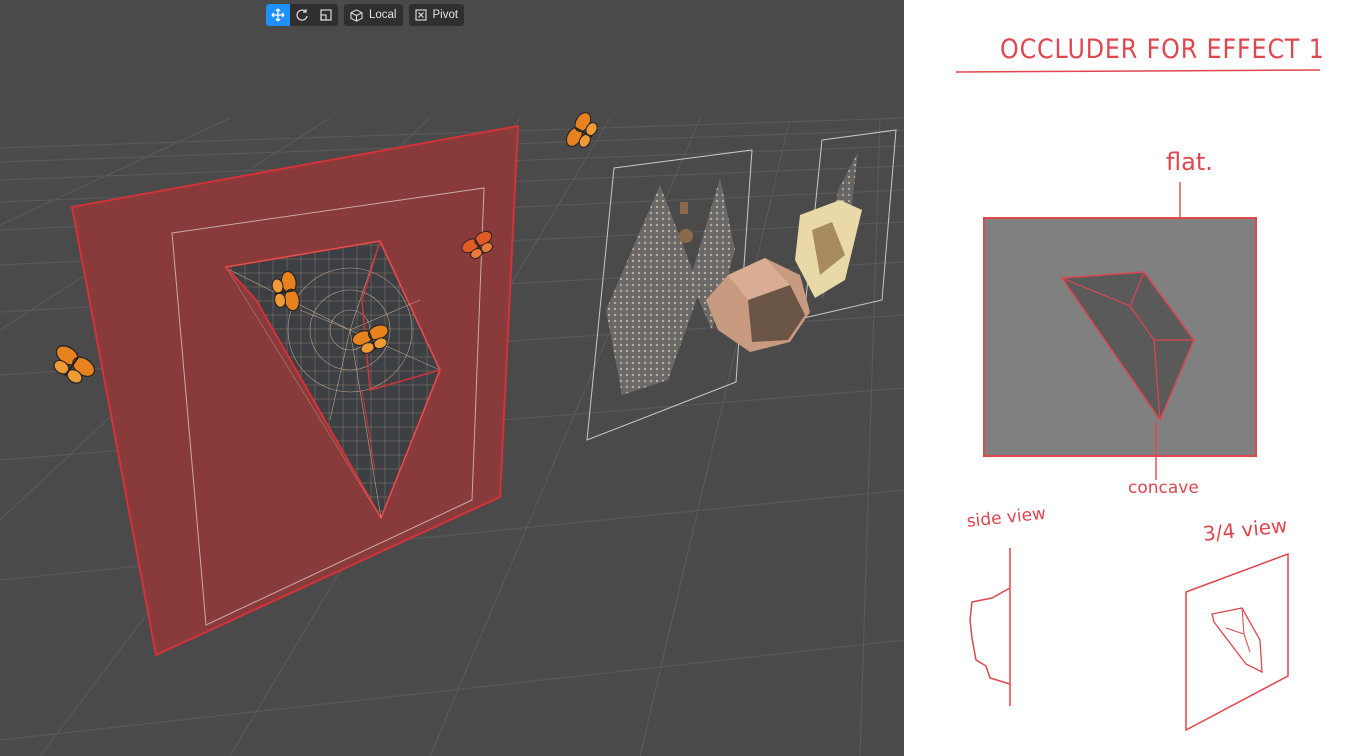 The height and width of the screenshot is (756, 1367). I want to click on scale-icon, so click(326, 15).